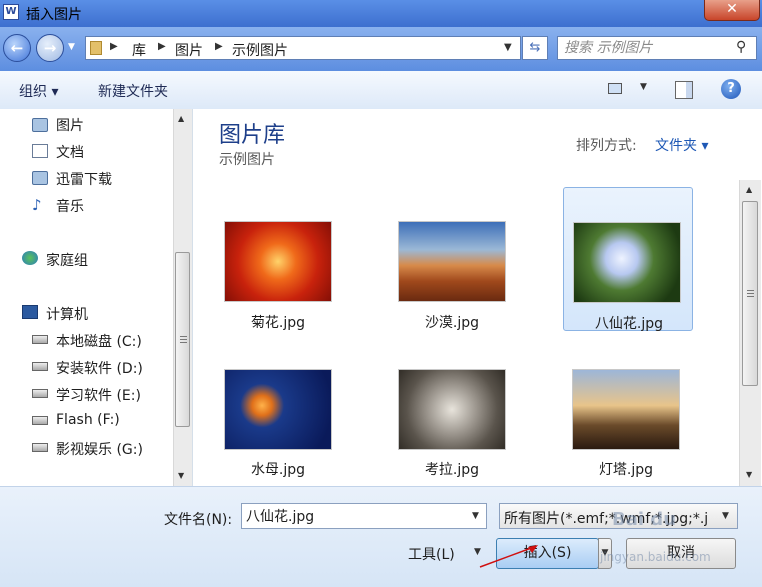 The height and width of the screenshot is (587, 762). I want to click on file-list-scrollbar: ▲ ▼, so click(750, 333).